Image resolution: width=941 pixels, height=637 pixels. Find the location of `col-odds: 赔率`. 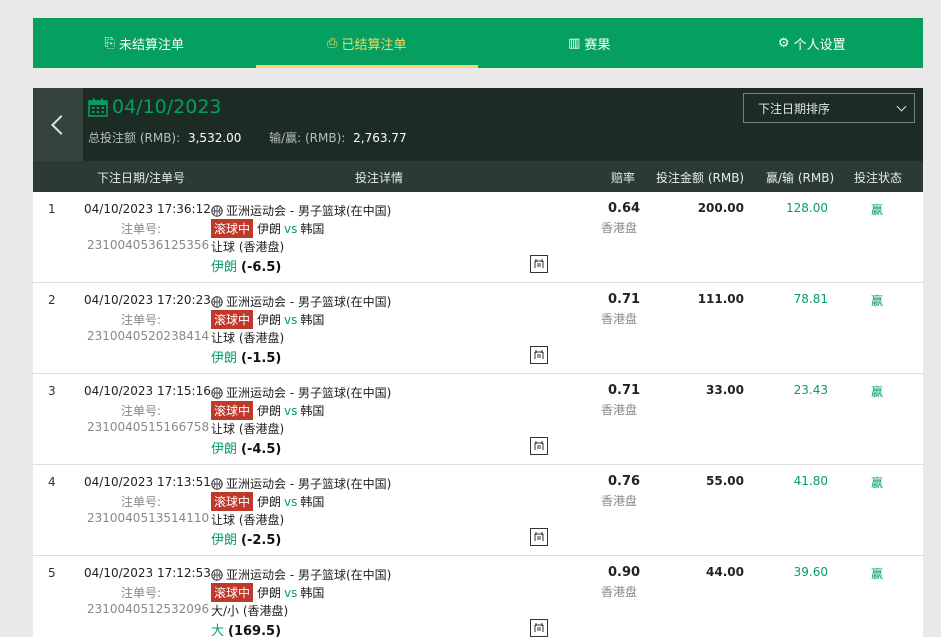

col-odds: 赔率 is located at coordinates (623, 178).